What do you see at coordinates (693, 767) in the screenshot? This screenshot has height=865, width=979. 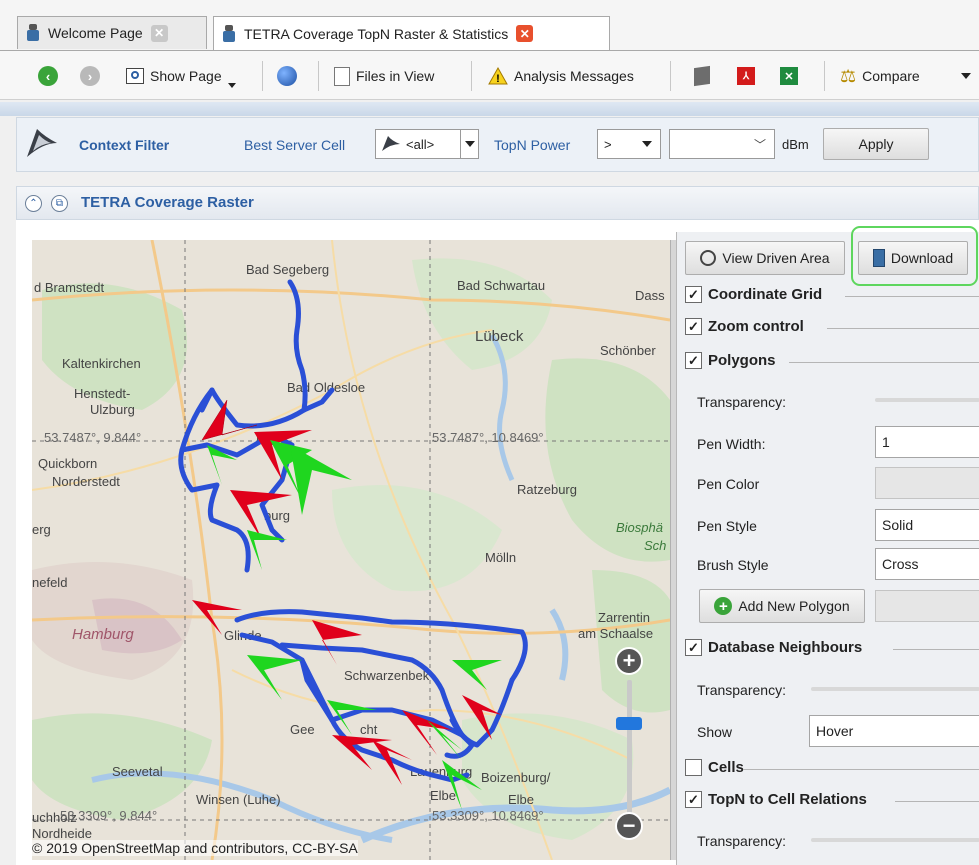 I see `cells-checkbox` at bounding box center [693, 767].